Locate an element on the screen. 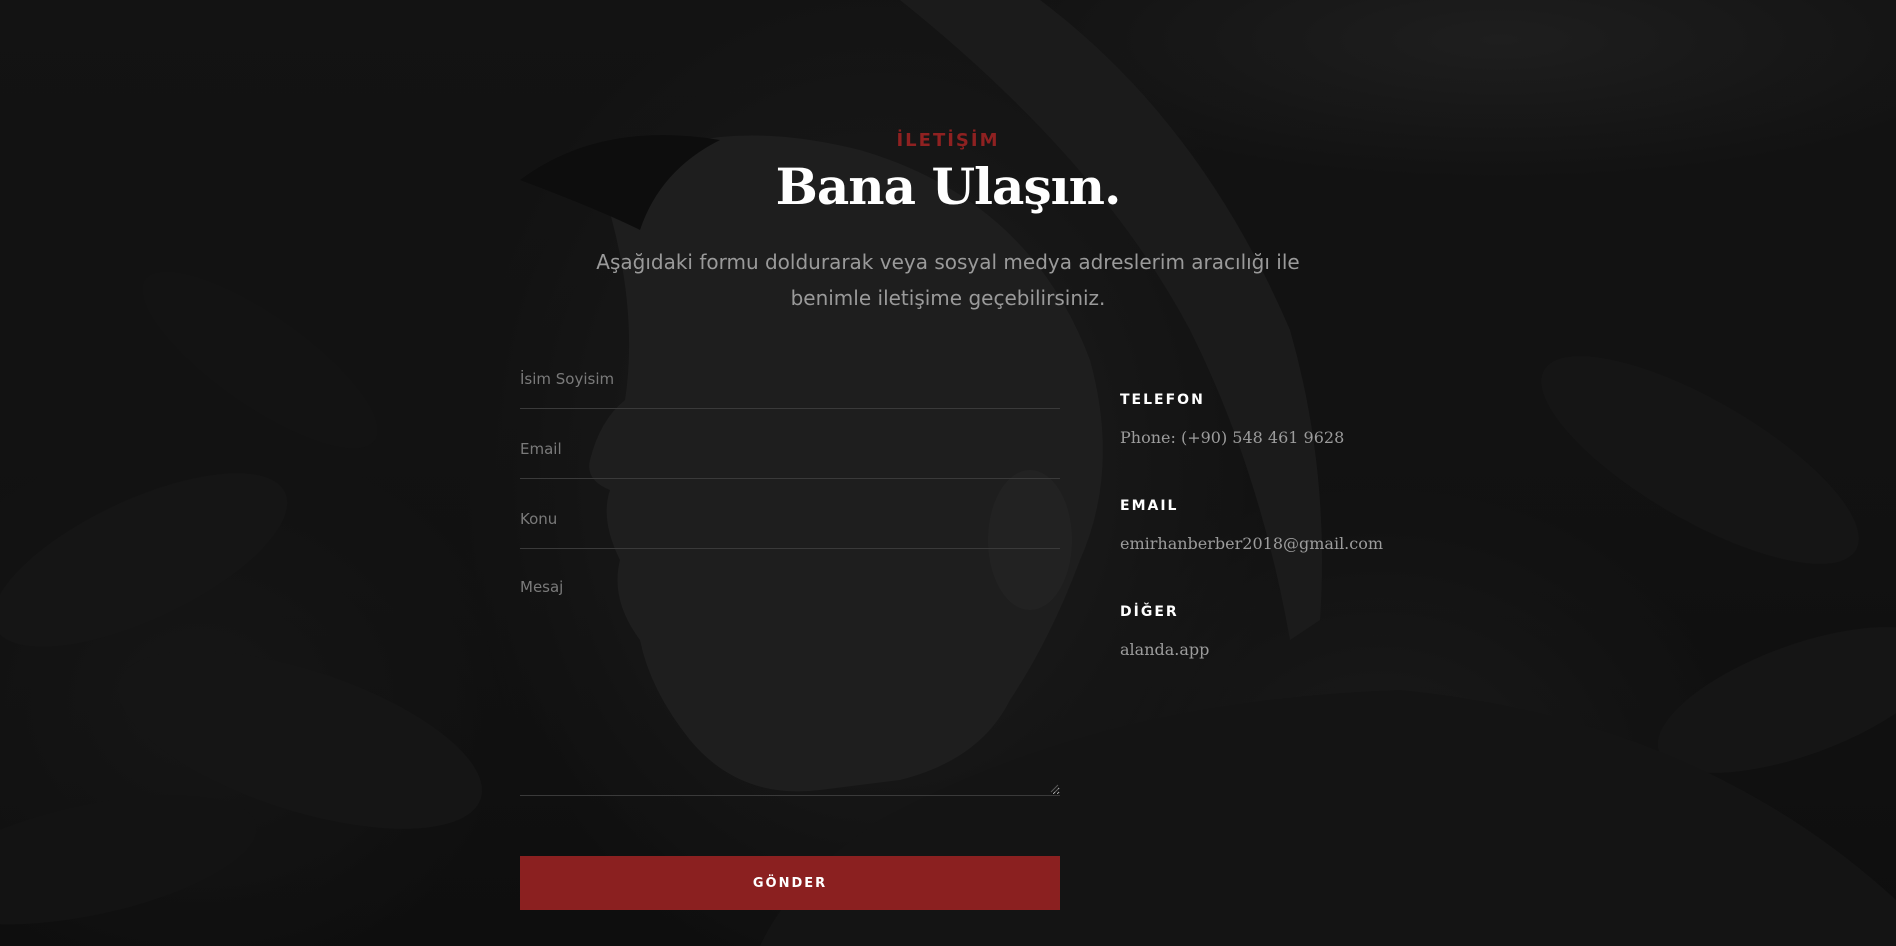  message-field-wrapper is located at coordinates (790, 678).